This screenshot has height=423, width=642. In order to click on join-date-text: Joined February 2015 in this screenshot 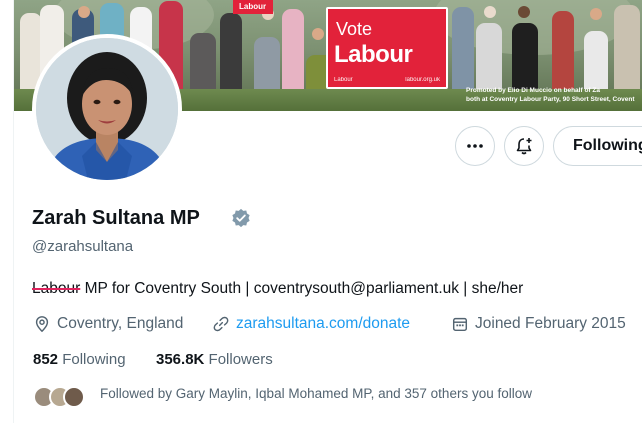, I will do `click(550, 323)`.